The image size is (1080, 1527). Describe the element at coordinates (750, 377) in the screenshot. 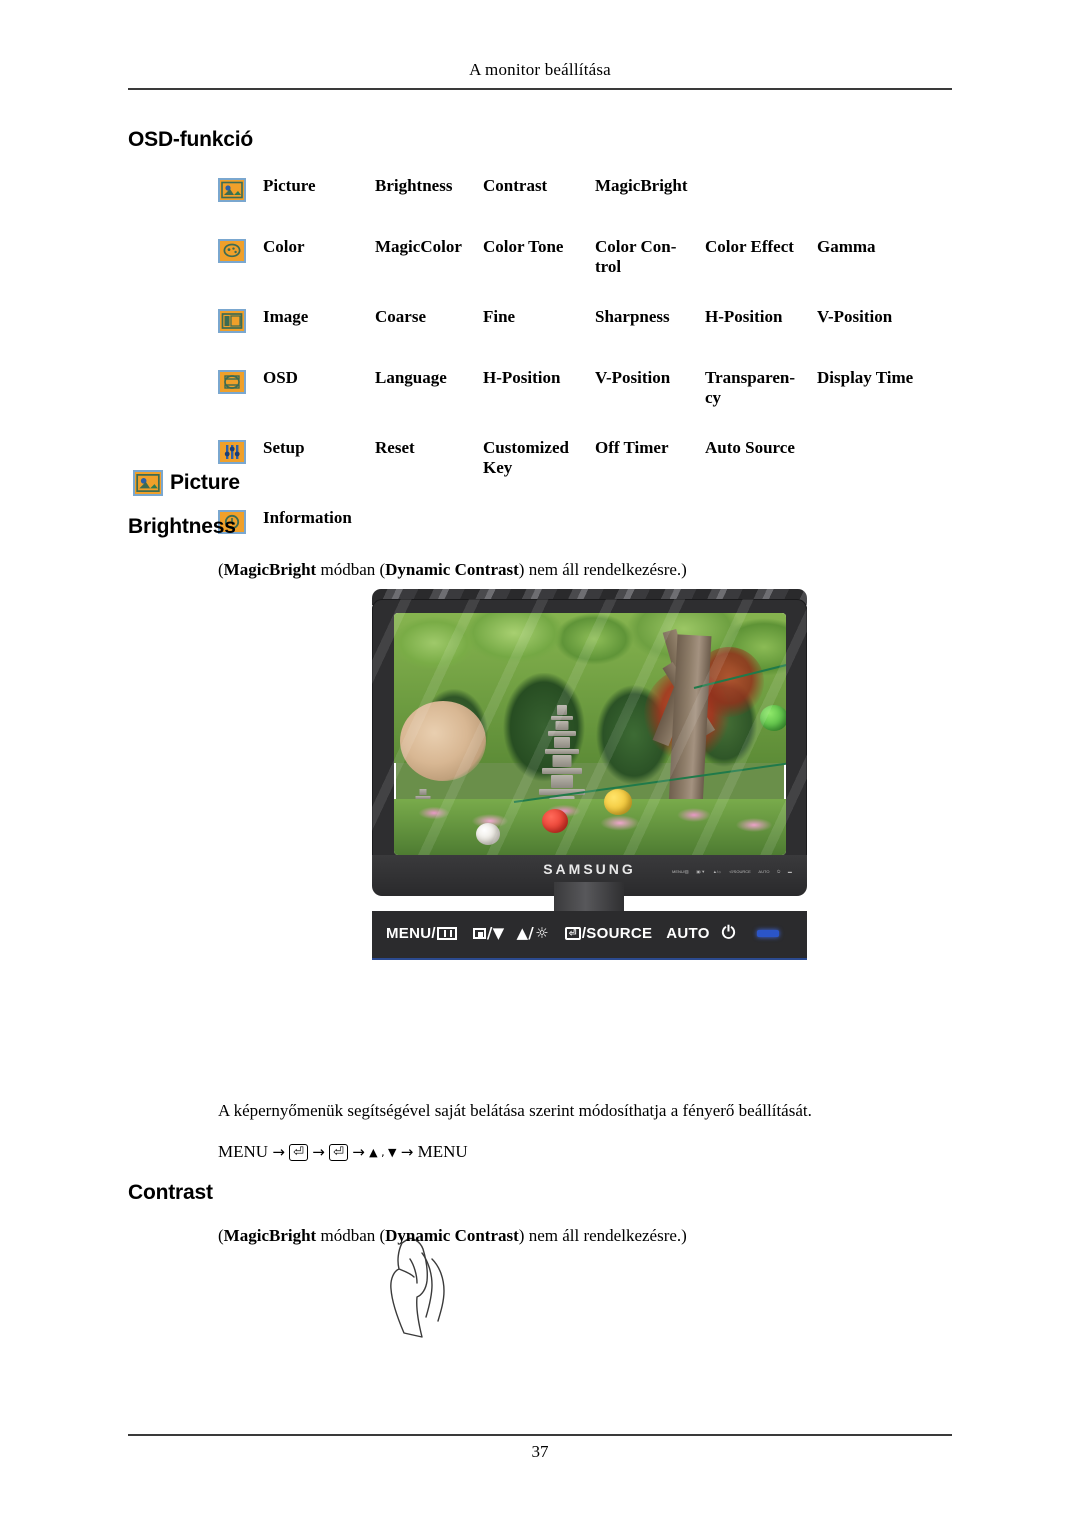

I see `menu-item-line1: Transparen-` at that location.